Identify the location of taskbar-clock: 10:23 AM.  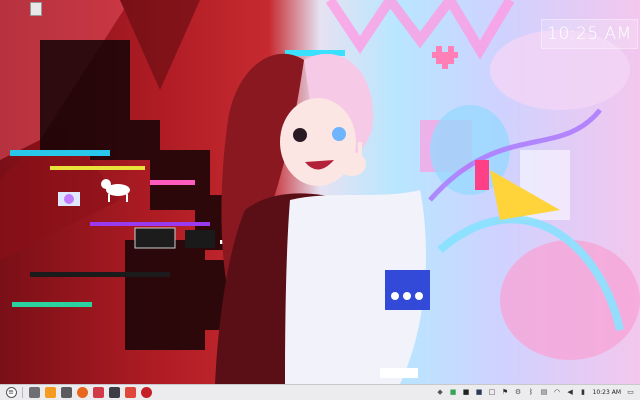
(607, 392).